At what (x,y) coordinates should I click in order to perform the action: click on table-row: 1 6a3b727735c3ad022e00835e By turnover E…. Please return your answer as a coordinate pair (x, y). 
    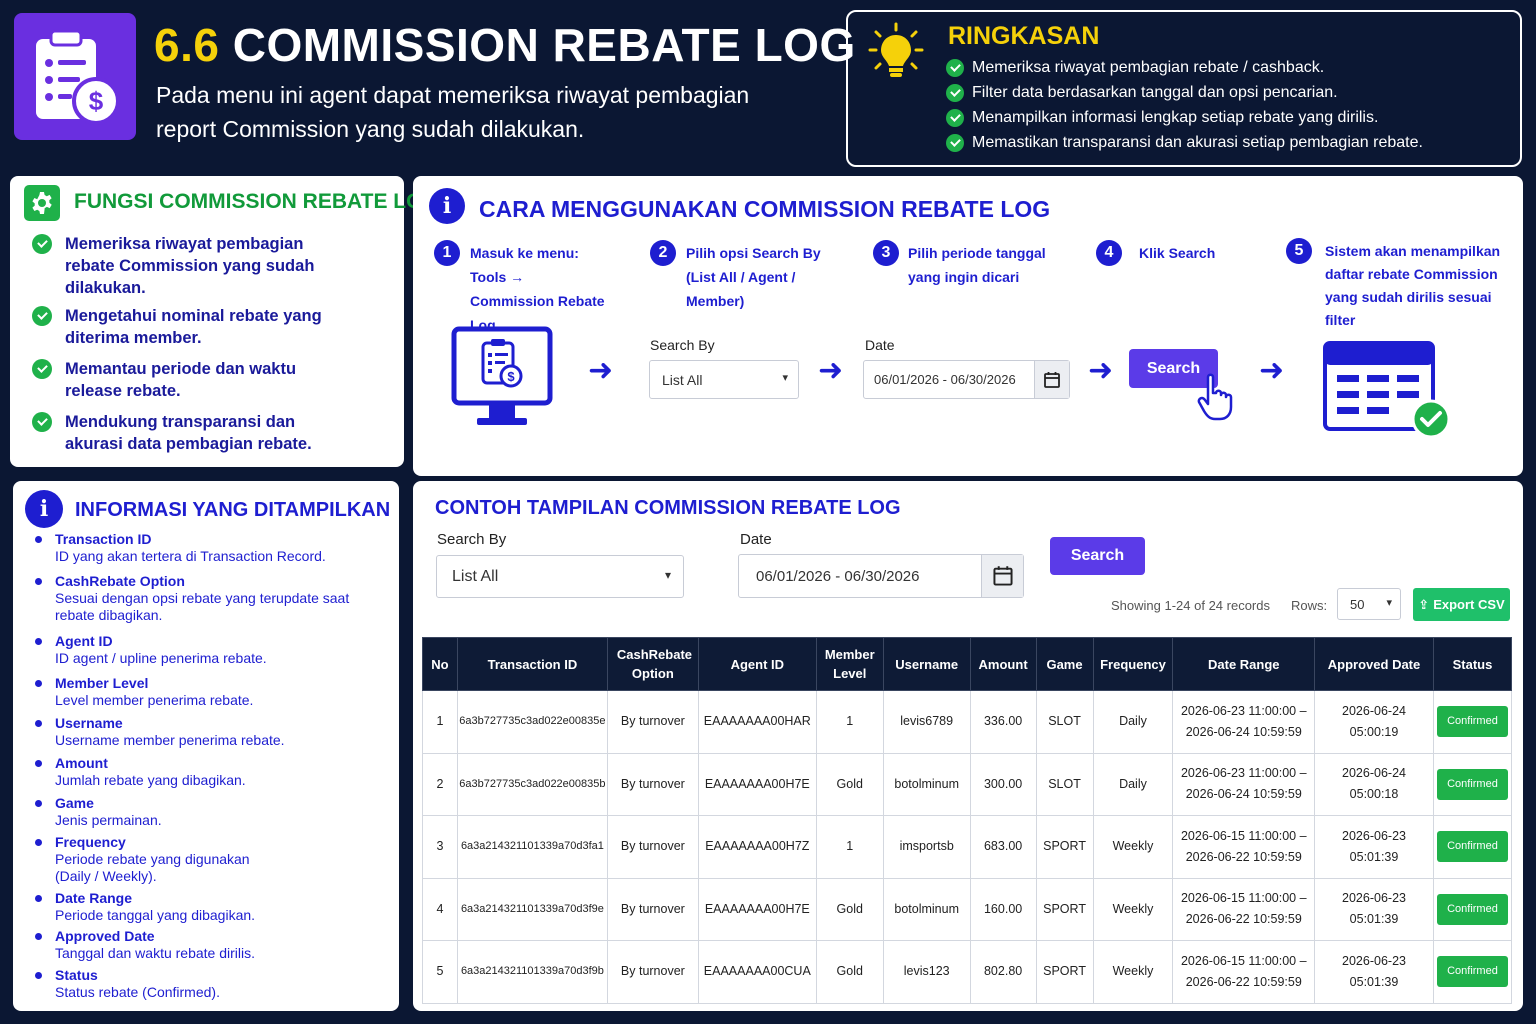
    Looking at the image, I should click on (967, 722).